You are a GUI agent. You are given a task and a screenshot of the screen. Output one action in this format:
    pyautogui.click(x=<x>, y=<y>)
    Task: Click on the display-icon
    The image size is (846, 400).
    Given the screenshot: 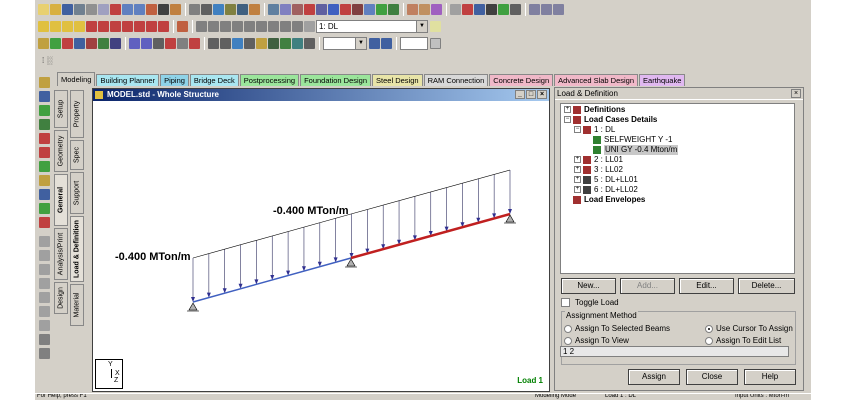 What is the action you would take?
    pyautogui.click(x=182, y=26)
    